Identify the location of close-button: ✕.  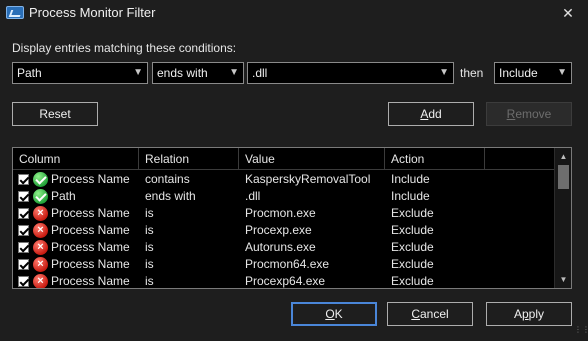
(568, 13).